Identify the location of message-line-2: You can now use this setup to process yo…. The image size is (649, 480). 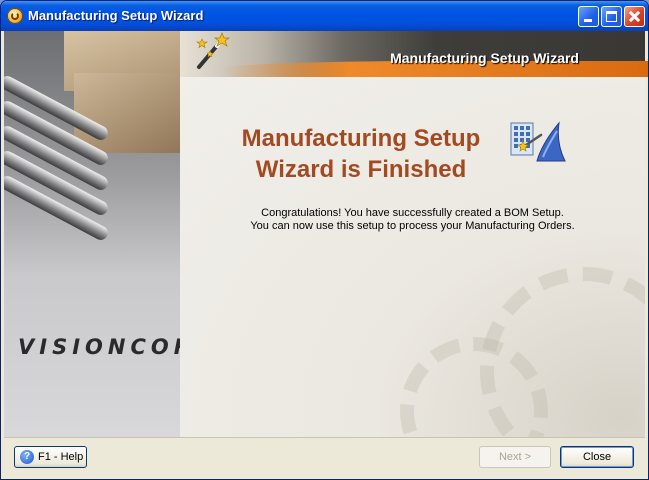
(412, 226).